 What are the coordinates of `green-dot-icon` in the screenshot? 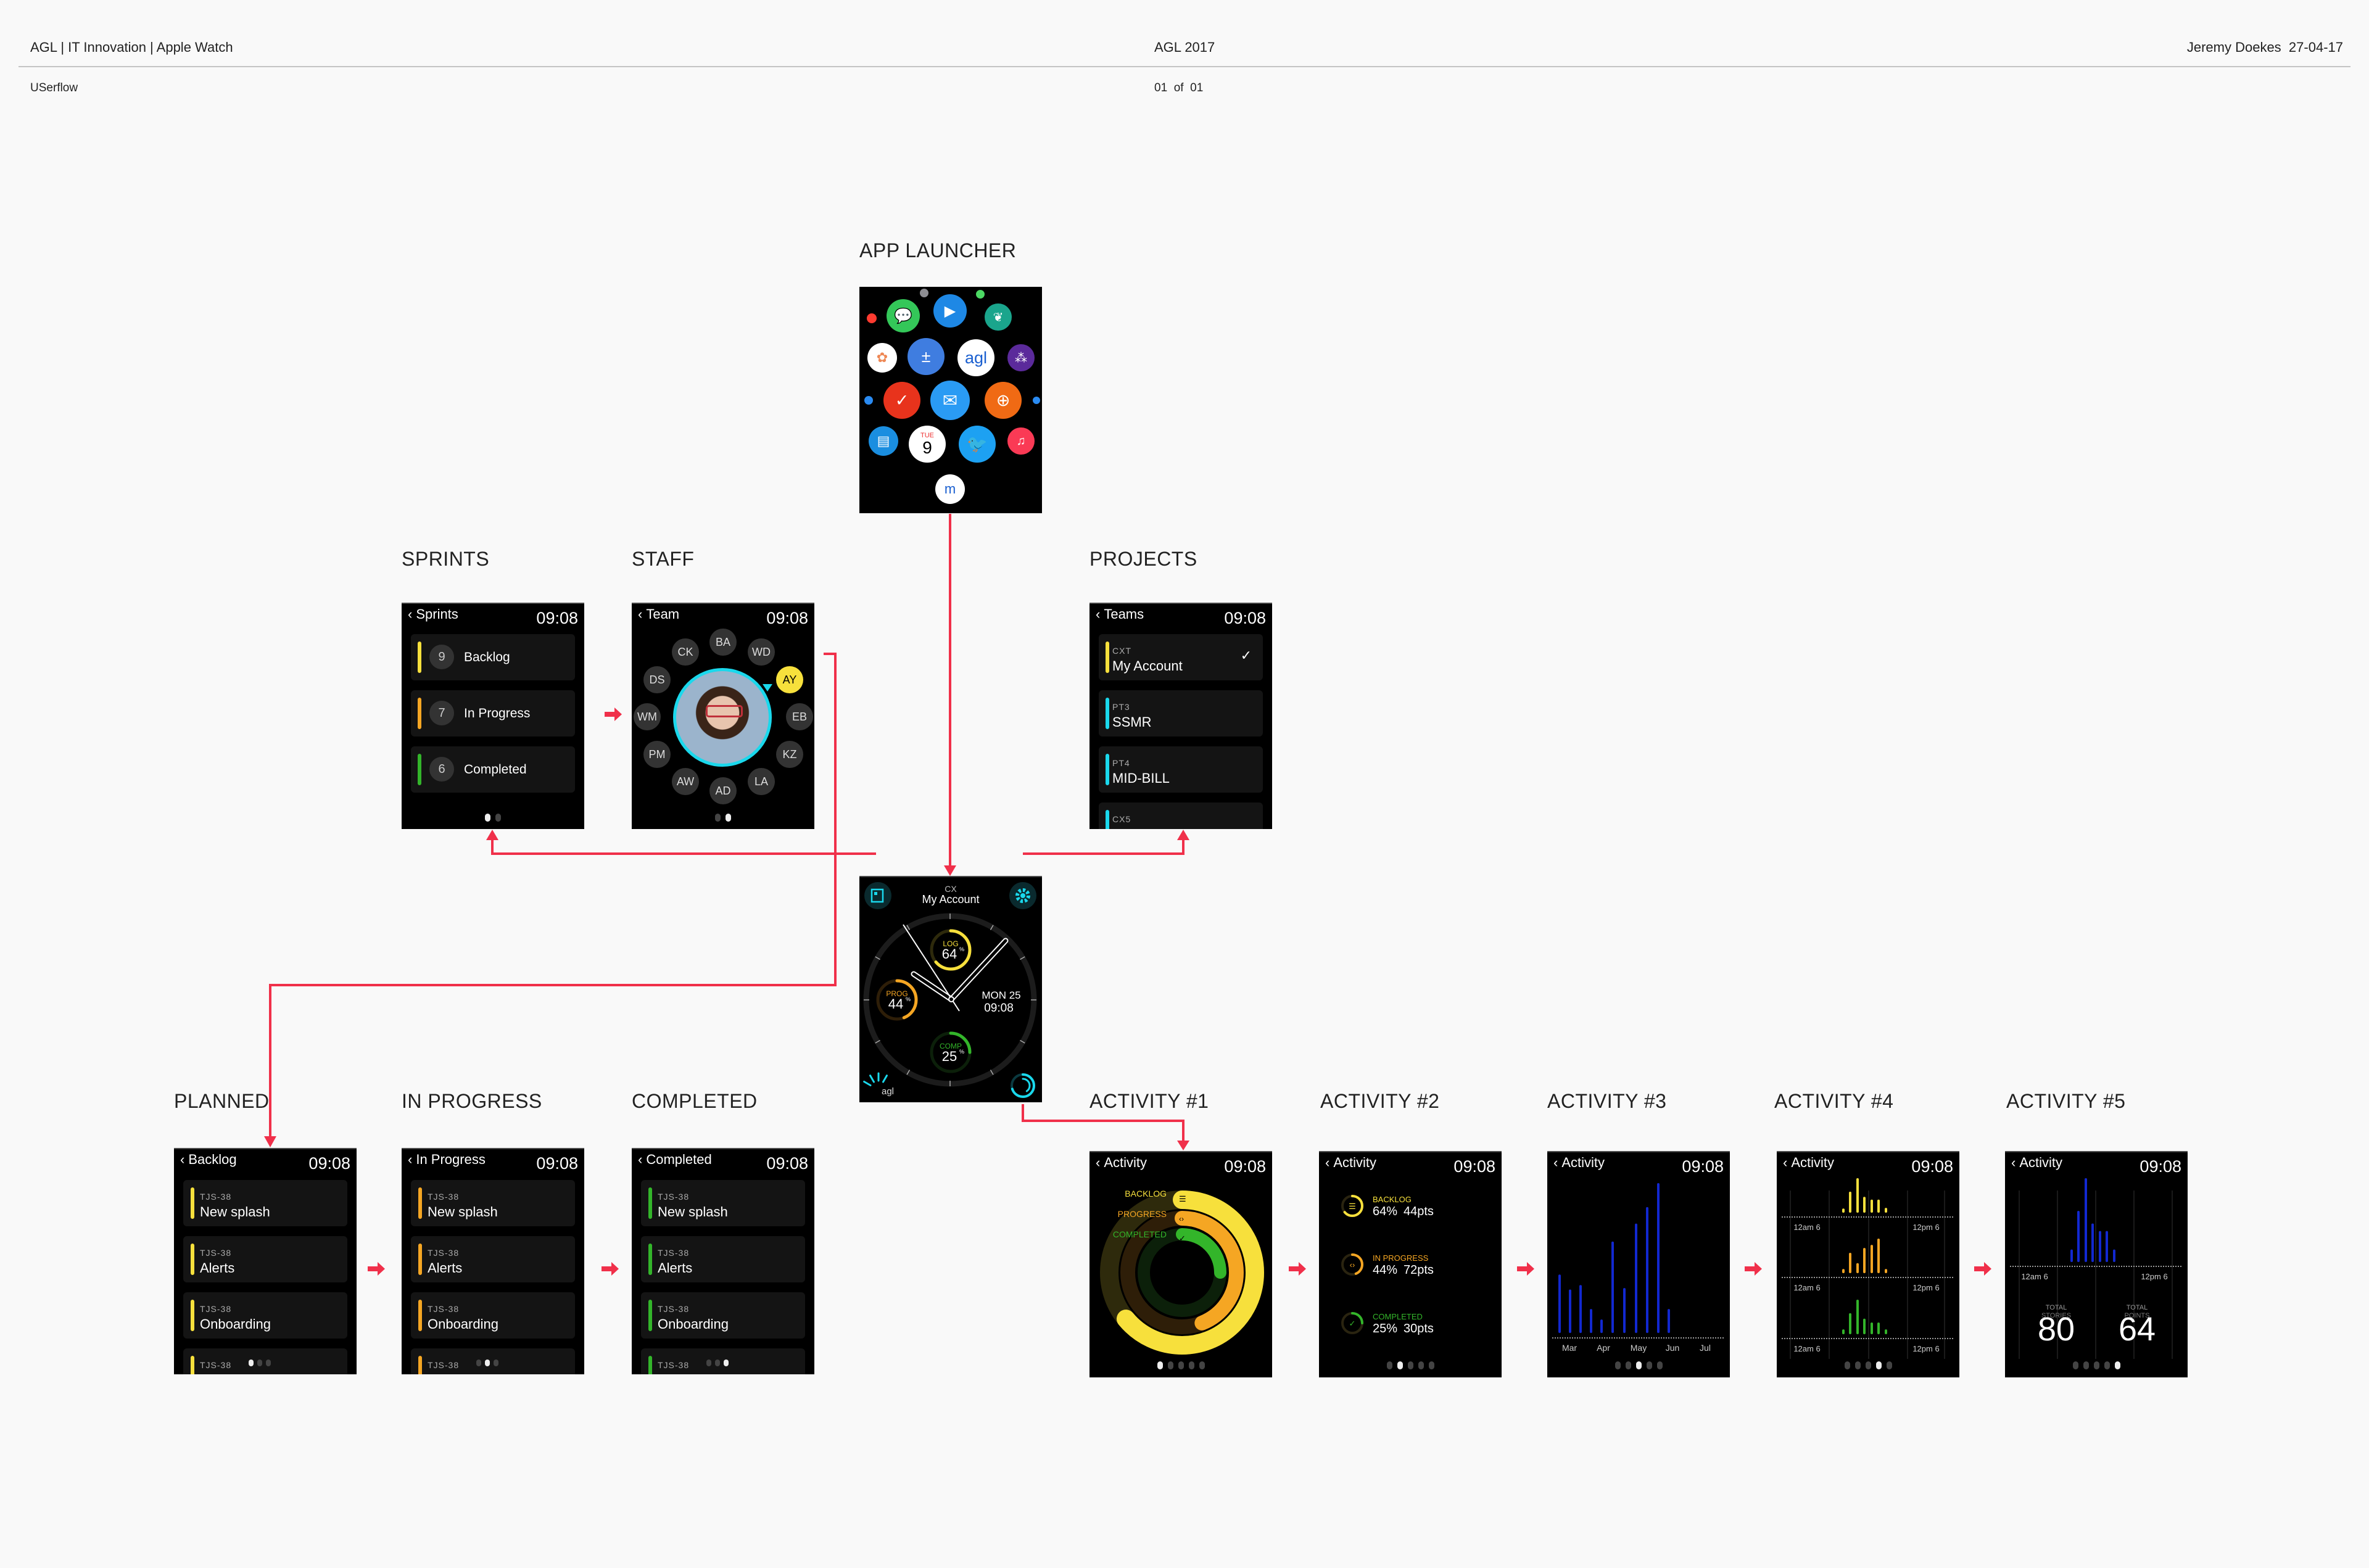 It's located at (980, 294).